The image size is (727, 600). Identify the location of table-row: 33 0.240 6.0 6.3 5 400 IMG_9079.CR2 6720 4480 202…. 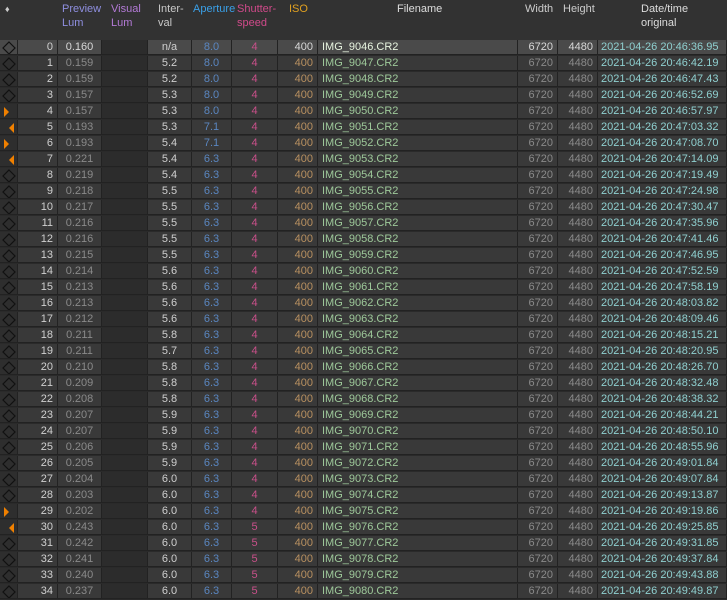
(363, 576).